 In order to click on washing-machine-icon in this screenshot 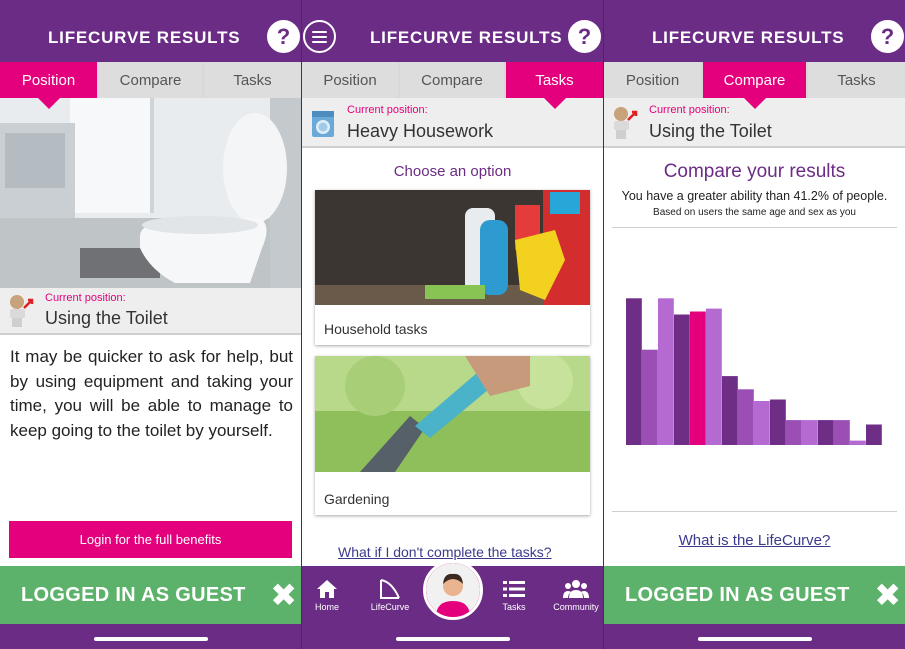, I will do `click(323, 124)`.